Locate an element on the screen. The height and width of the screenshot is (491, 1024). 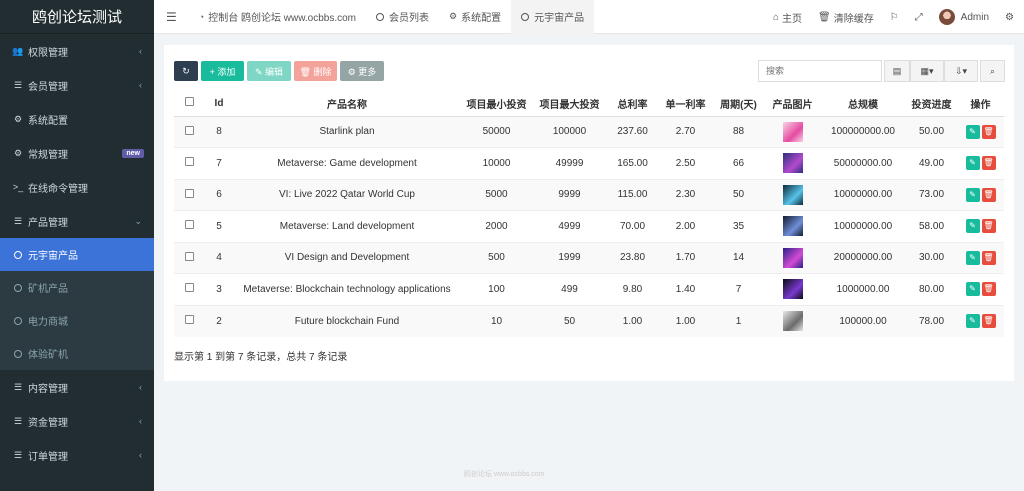
nav-tabs: ◔ 控制台 鸥创论坛 www.ocbbs.com 会员列表 ⚙ 系统配置 元宇宙产品 is located at coordinates (392, 17).